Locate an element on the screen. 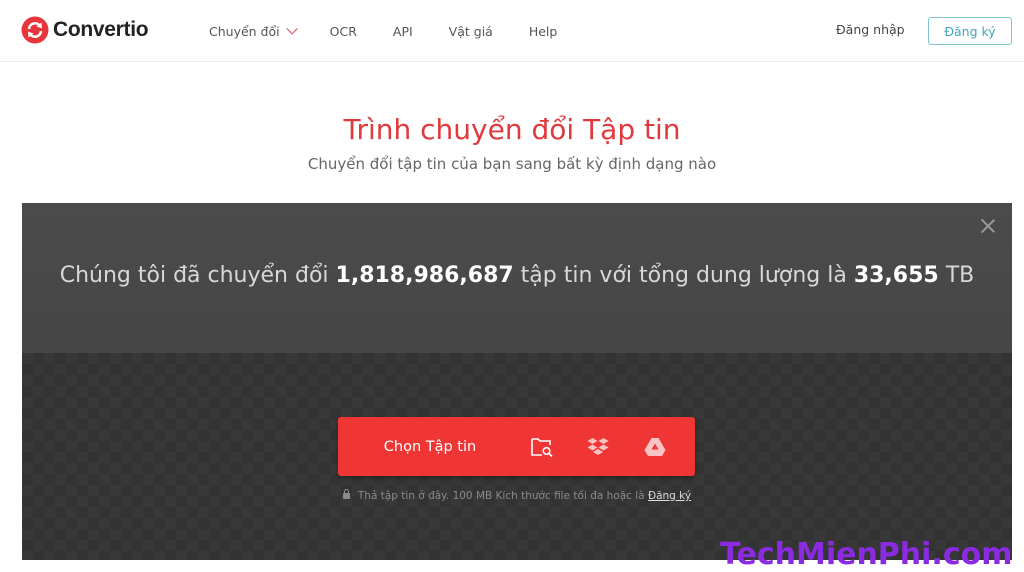 The height and width of the screenshot is (572, 1024). nav-pricing: Vật giá is located at coordinates (471, 31).